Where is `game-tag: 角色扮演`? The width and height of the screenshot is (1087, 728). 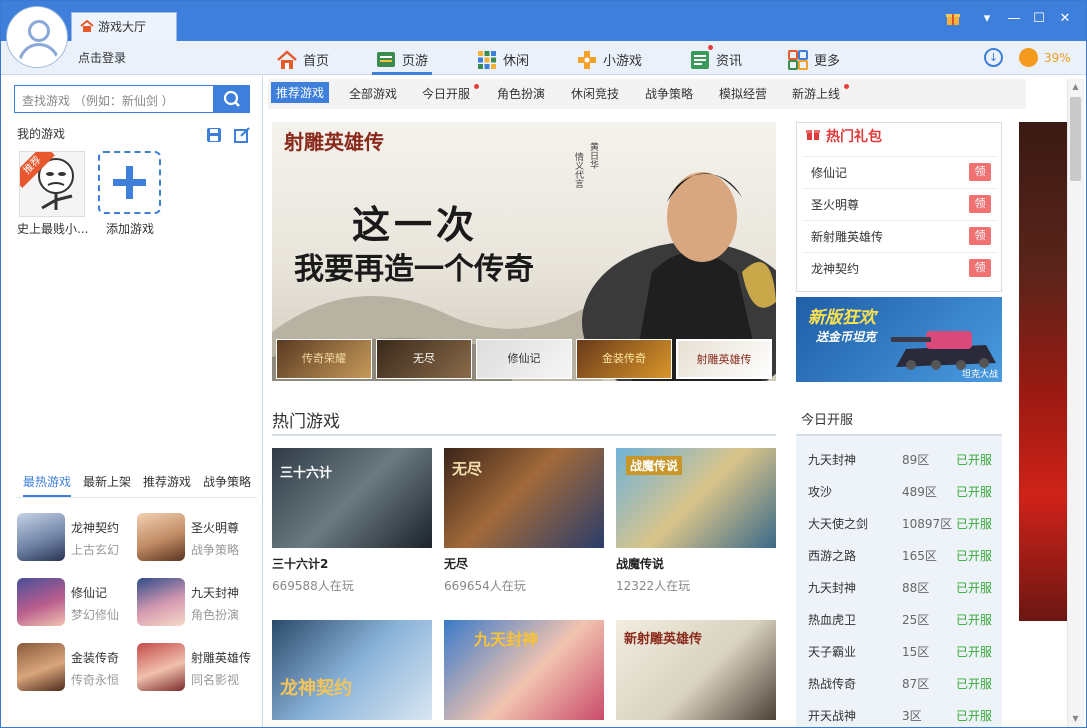 game-tag: 角色扮演 is located at coordinates (215, 615).